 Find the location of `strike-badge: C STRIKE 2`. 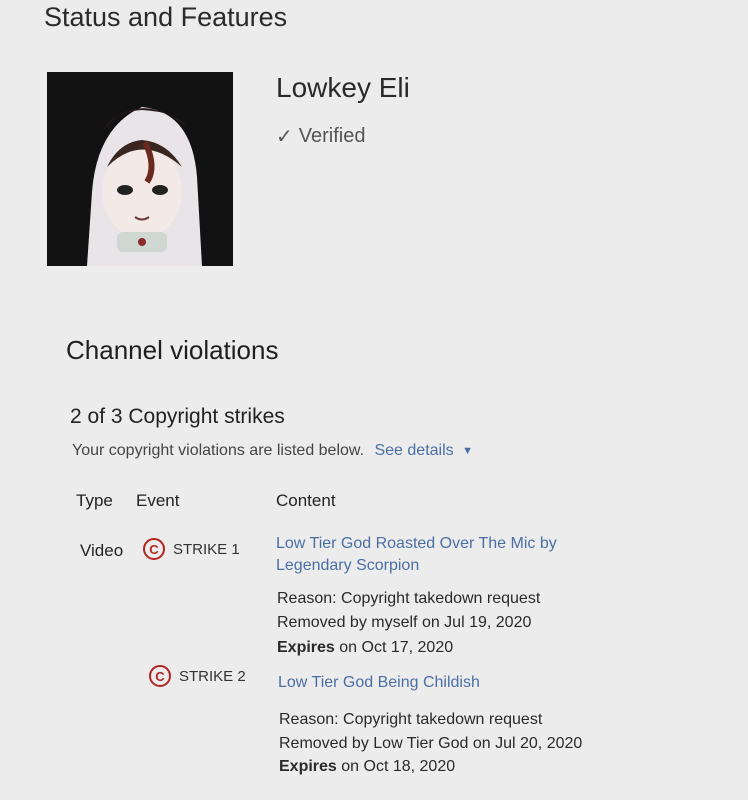

strike-badge: C STRIKE 2 is located at coordinates (197, 676).